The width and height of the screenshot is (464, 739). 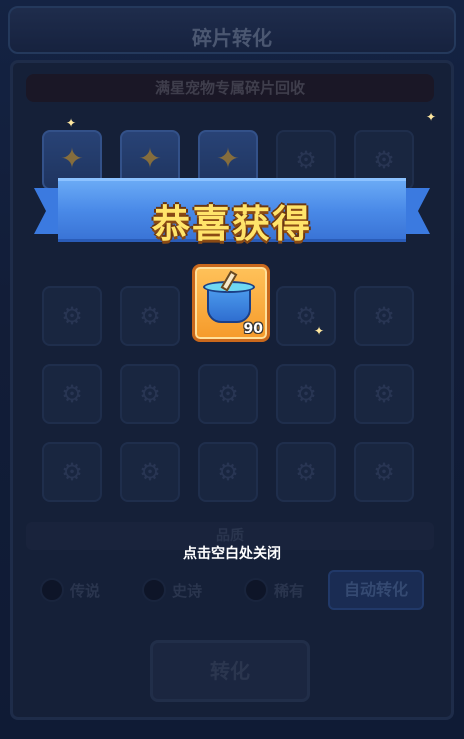 What do you see at coordinates (253, 329) in the screenshot?
I see `reward-count: 90` at bounding box center [253, 329].